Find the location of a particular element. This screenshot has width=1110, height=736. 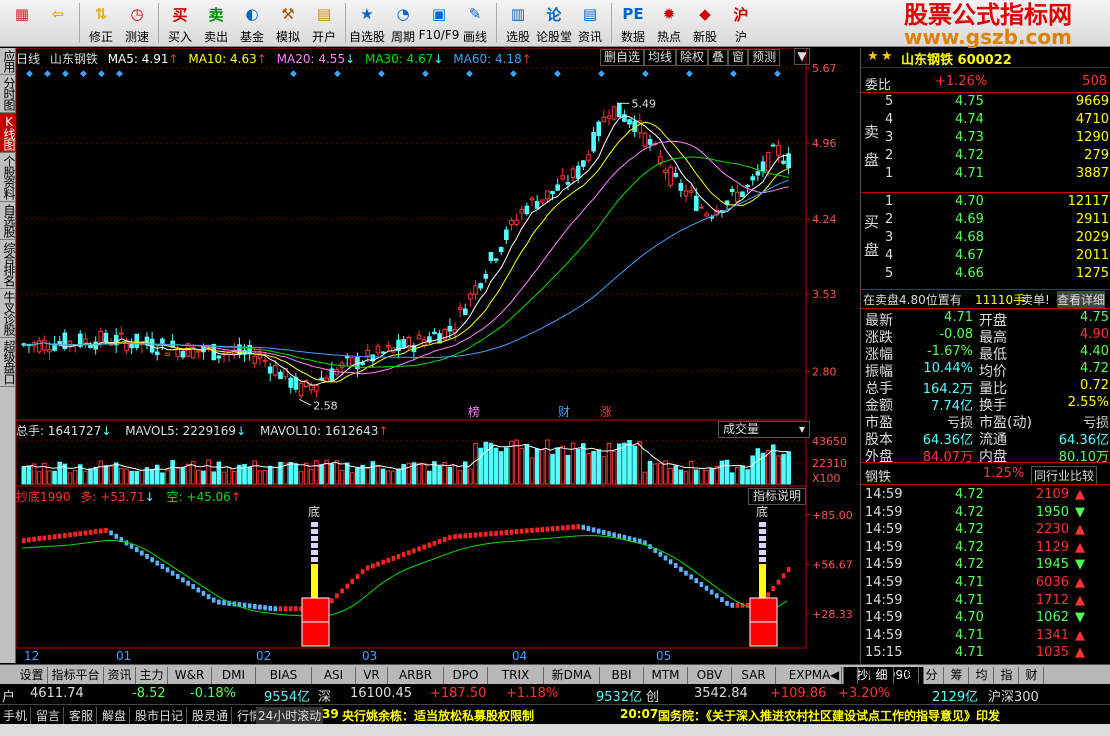

right-tab-0: 细 is located at coordinates (882, 675).